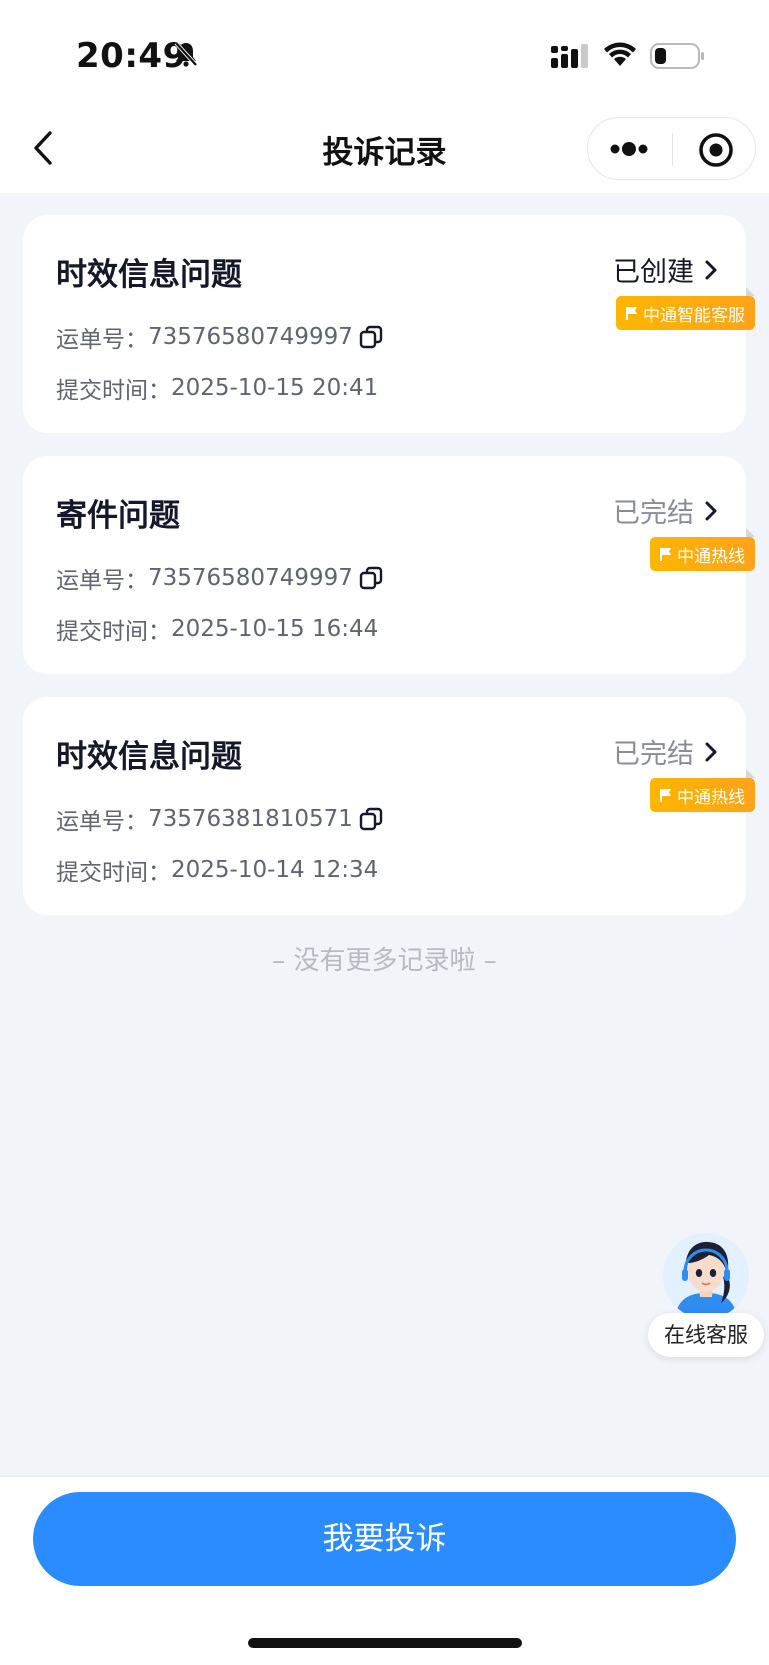 Image resolution: width=769 pixels, height=1665 pixels. What do you see at coordinates (716, 152) in the screenshot?
I see `close-mini-program-icon` at bounding box center [716, 152].